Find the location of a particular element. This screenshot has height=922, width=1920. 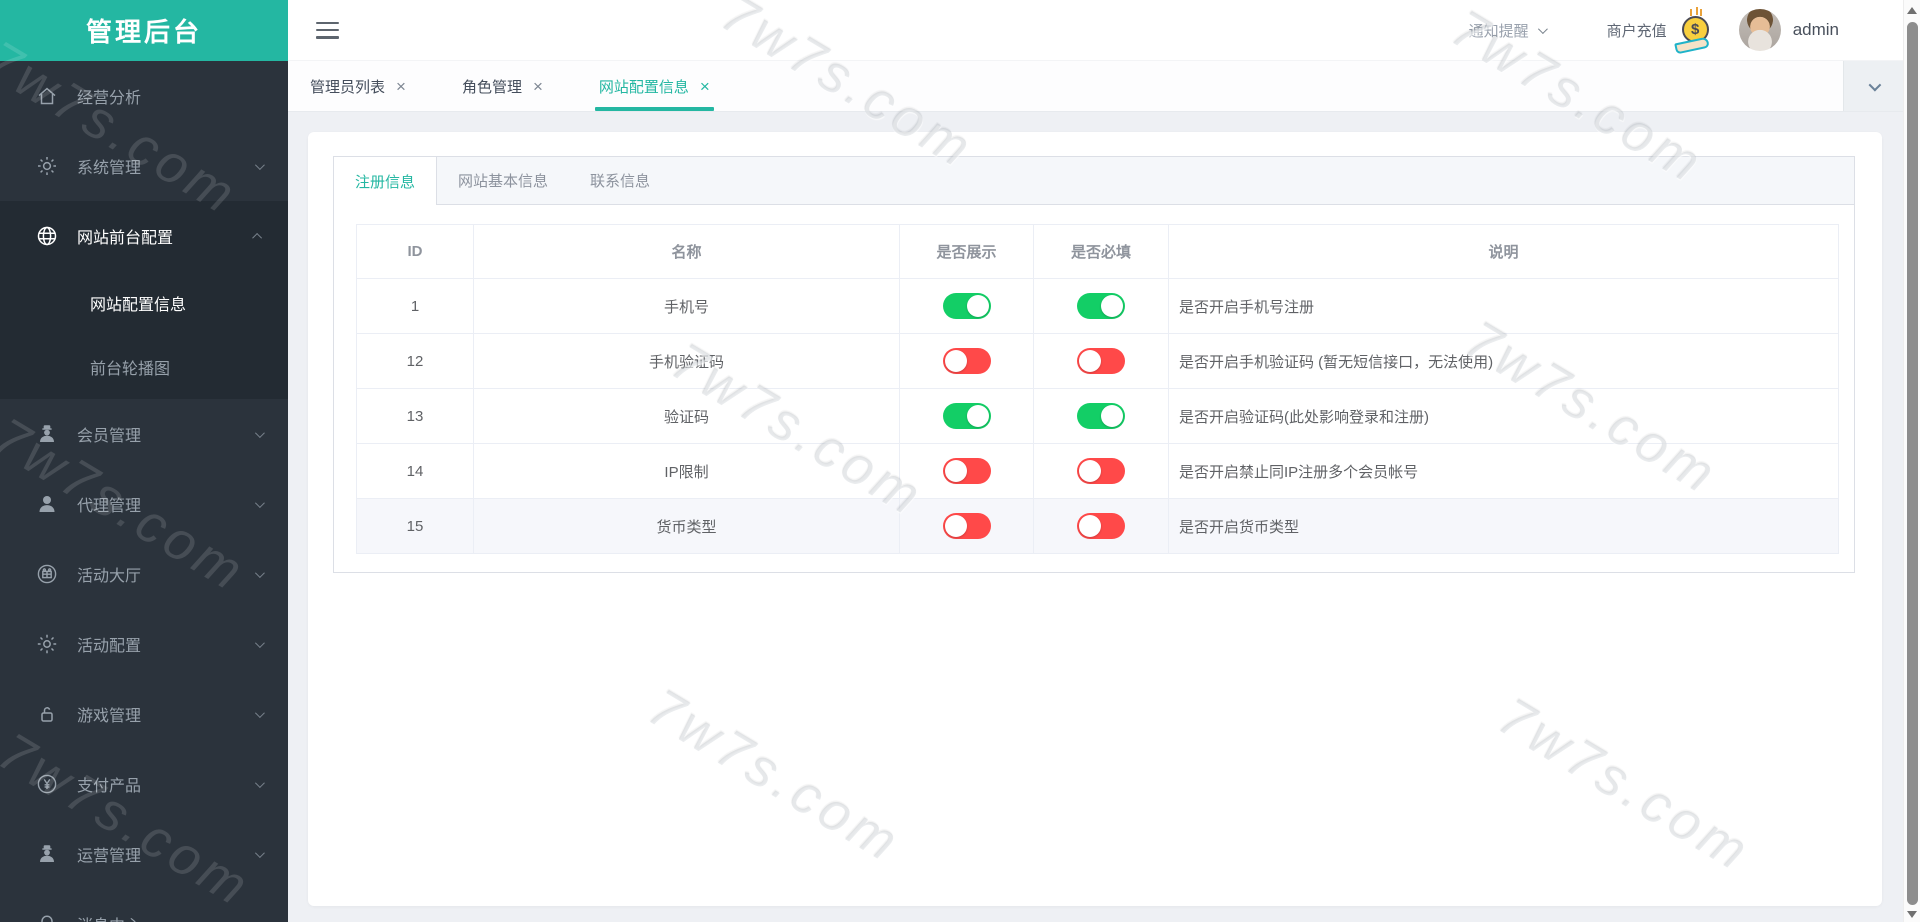

sidebar-item-9: 运营管理 is located at coordinates (144, 854).